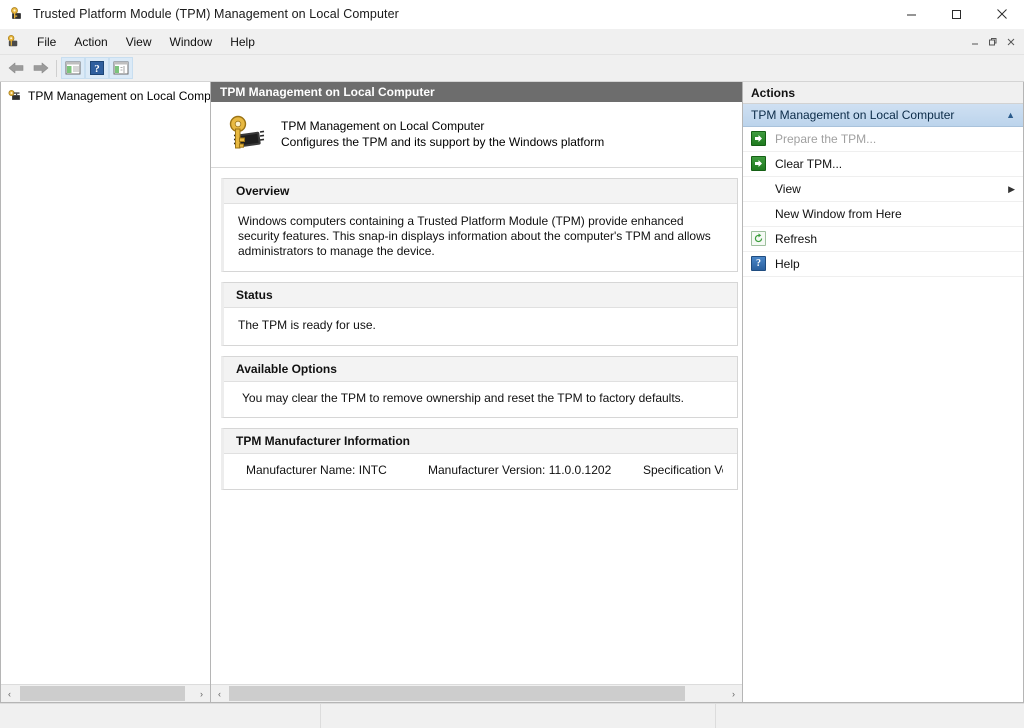 Image resolution: width=1024 pixels, height=728 pixels. I want to click on close-button, so click(1001, 14).